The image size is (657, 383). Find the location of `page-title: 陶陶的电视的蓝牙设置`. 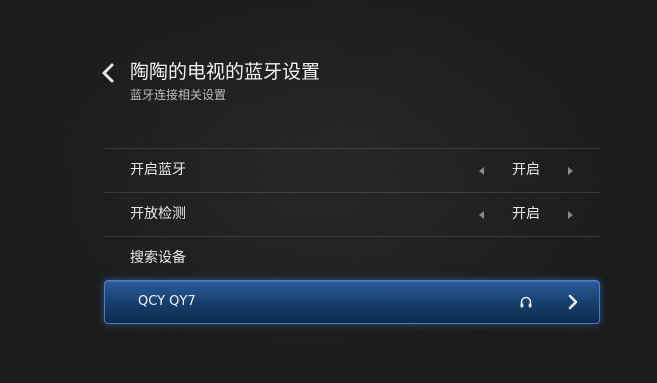

page-title: 陶陶的电视的蓝牙设置 is located at coordinates (225, 72).